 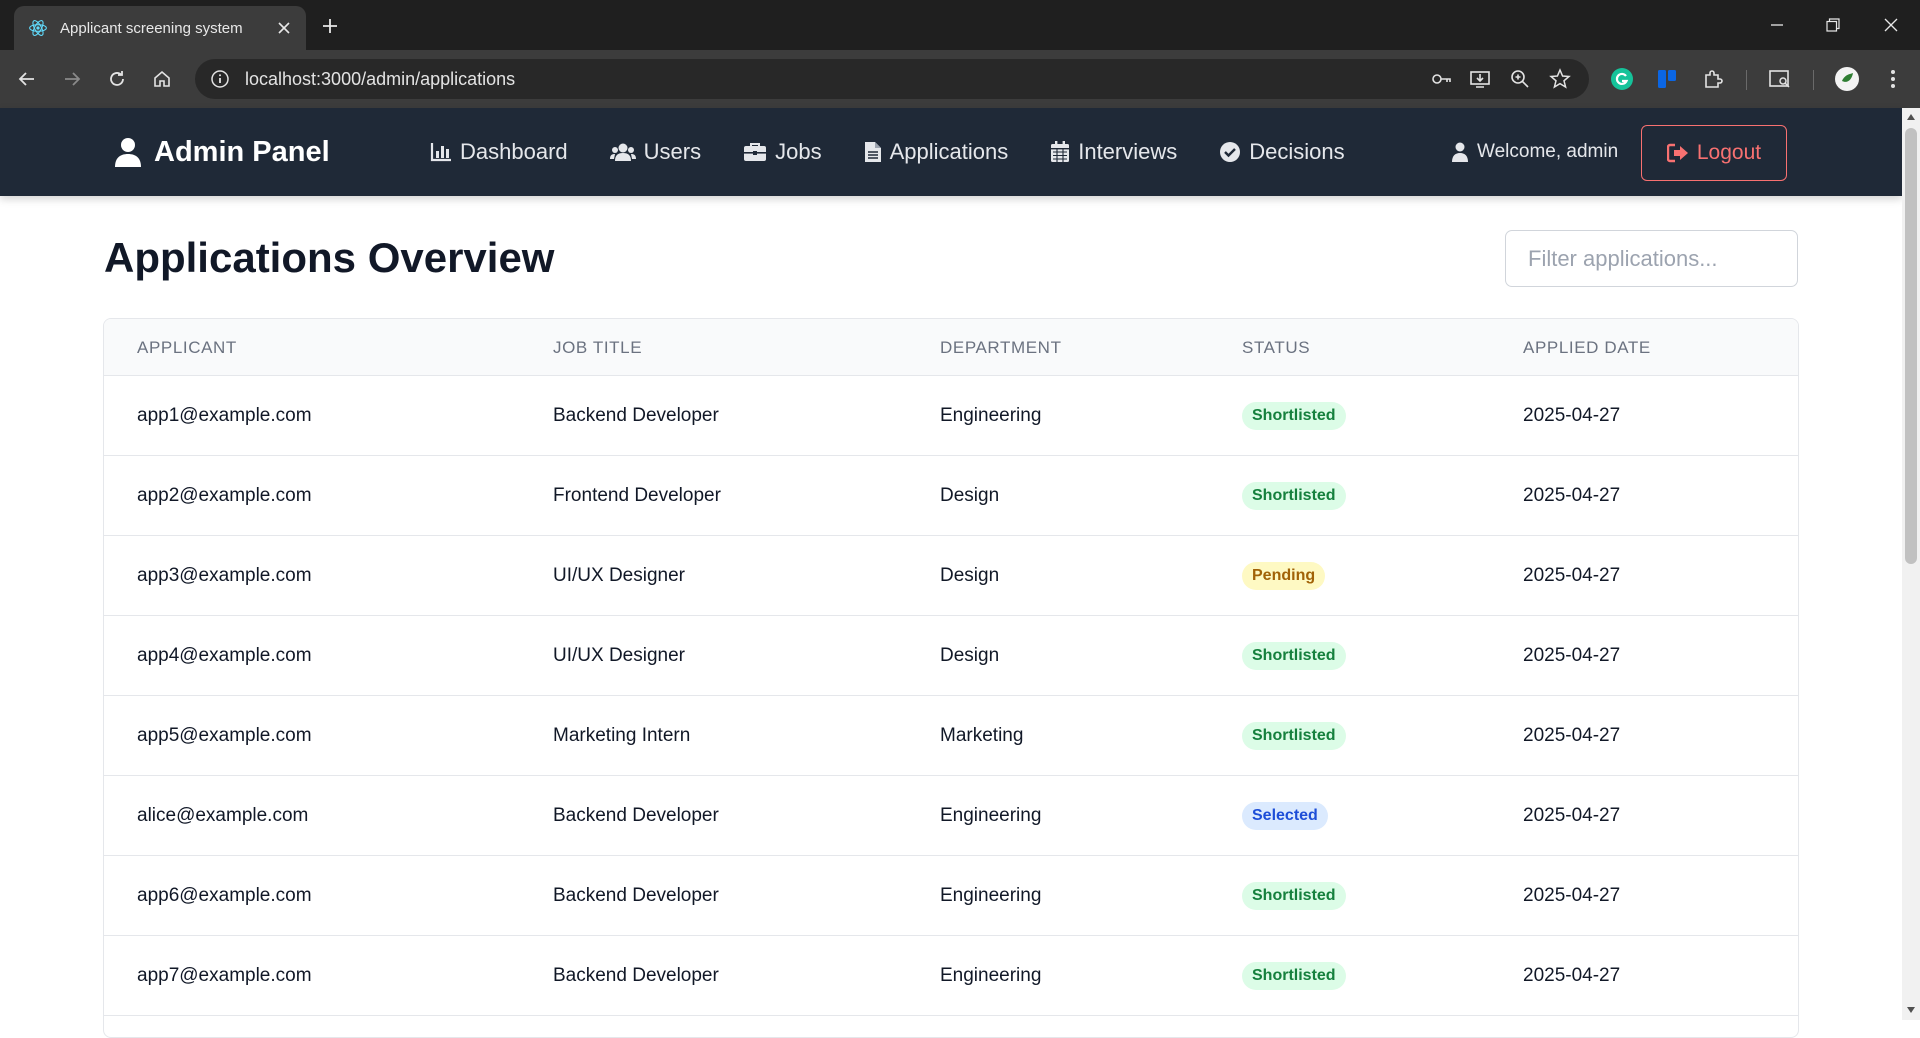 I want to click on column-header-department: DEPARTMENT, so click(x=1001, y=347).